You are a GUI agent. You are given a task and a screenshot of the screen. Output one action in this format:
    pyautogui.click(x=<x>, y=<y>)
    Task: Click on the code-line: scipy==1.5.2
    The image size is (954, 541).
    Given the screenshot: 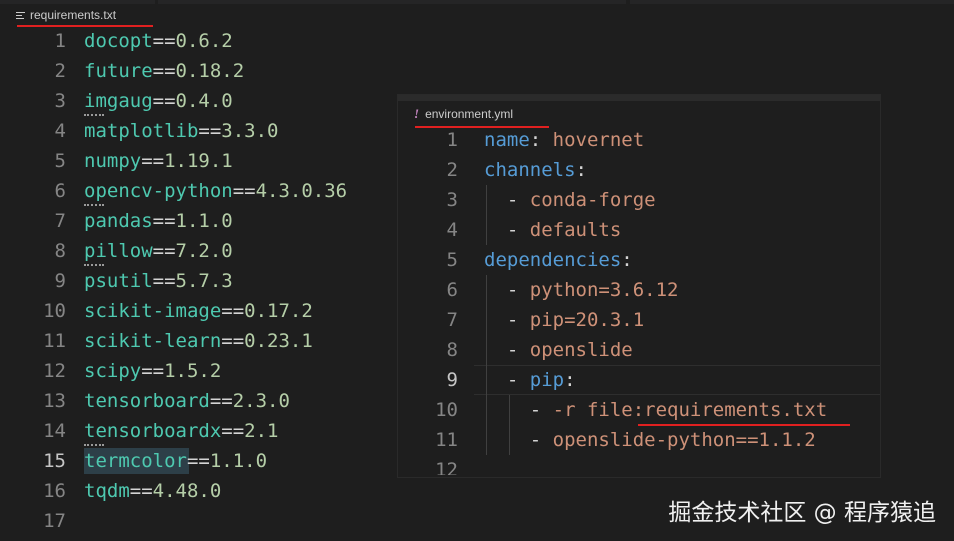 What is the action you would take?
    pyautogui.click(x=152, y=371)
    